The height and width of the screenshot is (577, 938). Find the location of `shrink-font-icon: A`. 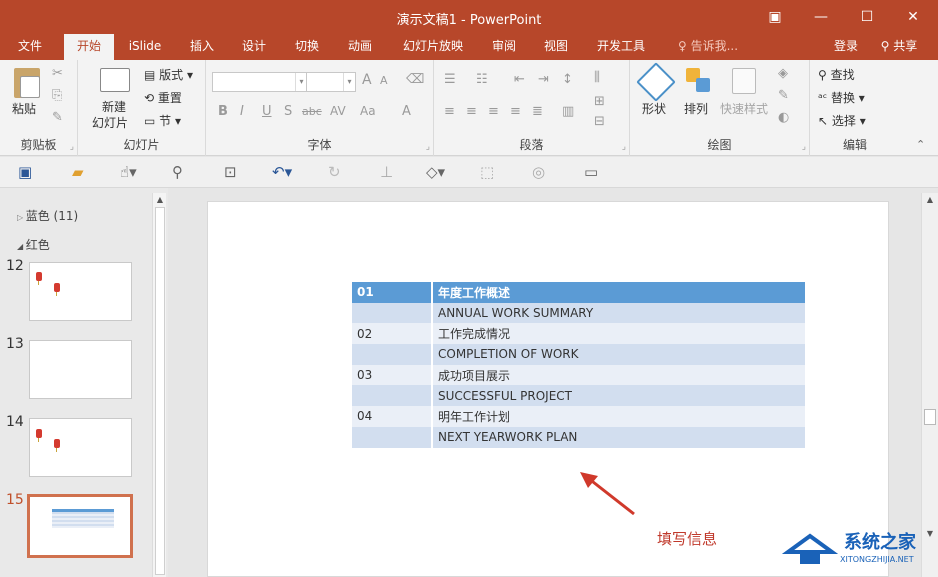

shrink-font-icon: A is located at coordinates (384, 80).